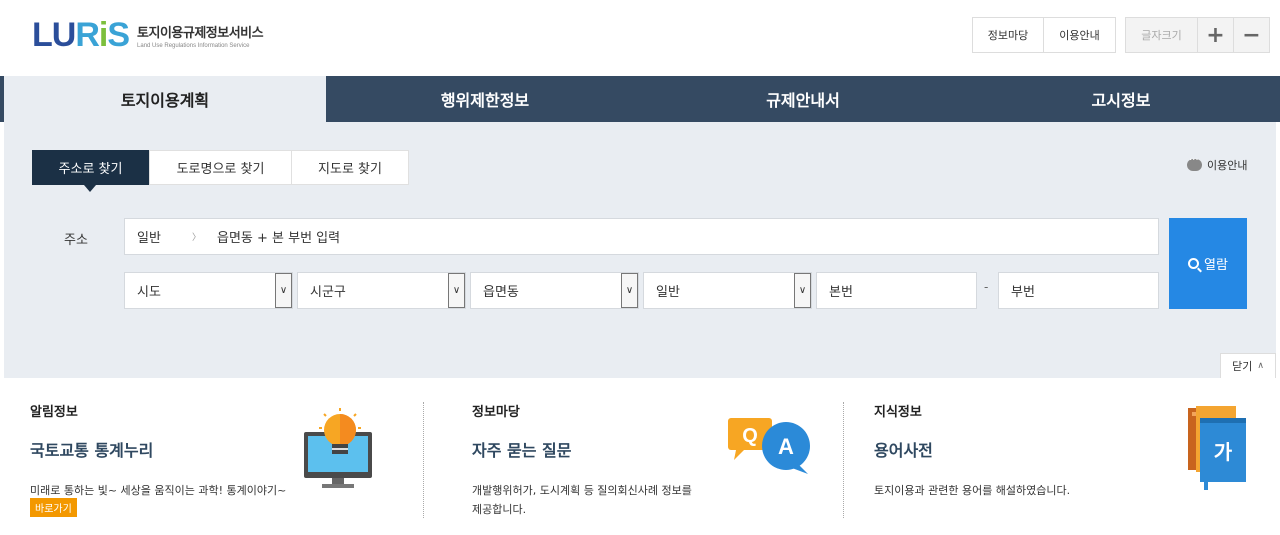 The height and width of the screenshot is (535, 1280). What do you see at coordinates (641, 236) in the screenshot?
I see `address-input: 일반 〉 읍면동 + 본 부번 입력` at bounding box center [641, 236].